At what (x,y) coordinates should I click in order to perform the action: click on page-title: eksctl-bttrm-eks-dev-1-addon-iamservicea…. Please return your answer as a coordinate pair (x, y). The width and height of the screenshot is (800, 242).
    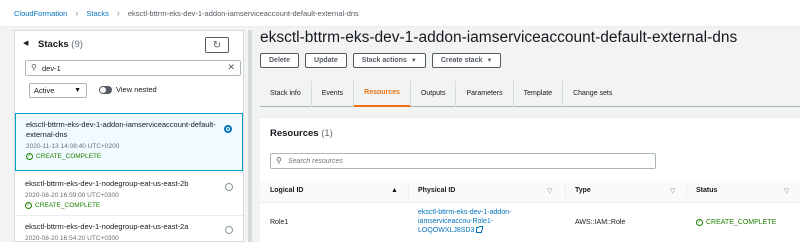
    Looking at the image, I should click on (499, 37).